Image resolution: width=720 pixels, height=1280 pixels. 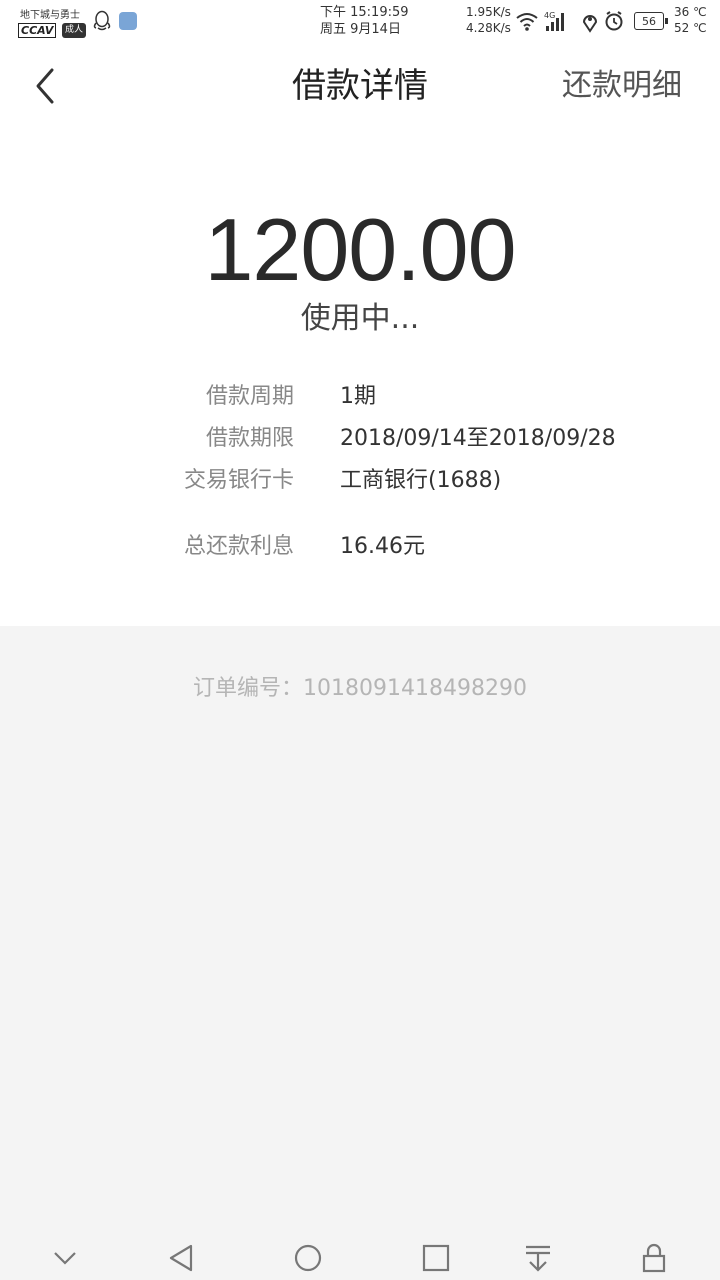 I want to click on temp-2: 52 ℃, so click(x=690, y=28).